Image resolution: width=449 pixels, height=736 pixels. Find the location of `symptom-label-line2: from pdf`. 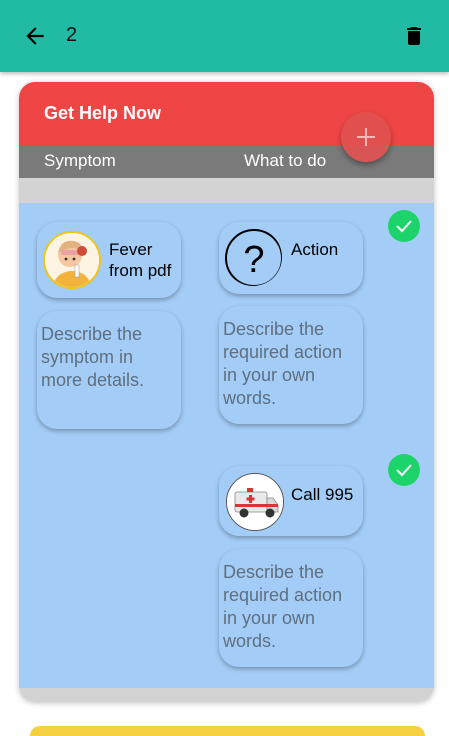

symptom-label-line2: from pdf is located at coordinates (140, 270).